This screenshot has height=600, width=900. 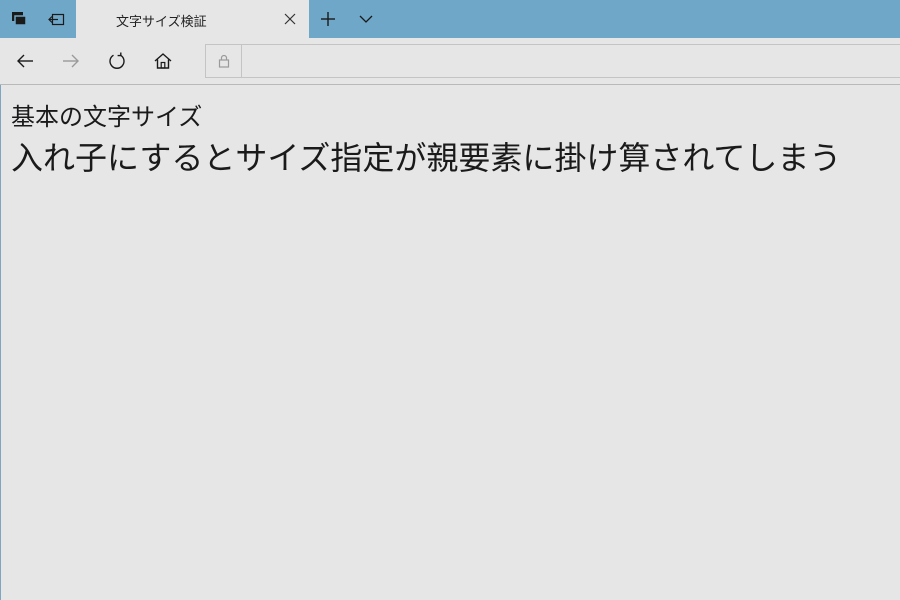 I want to click on back-arrow-icon, so click(x=25, y=61).